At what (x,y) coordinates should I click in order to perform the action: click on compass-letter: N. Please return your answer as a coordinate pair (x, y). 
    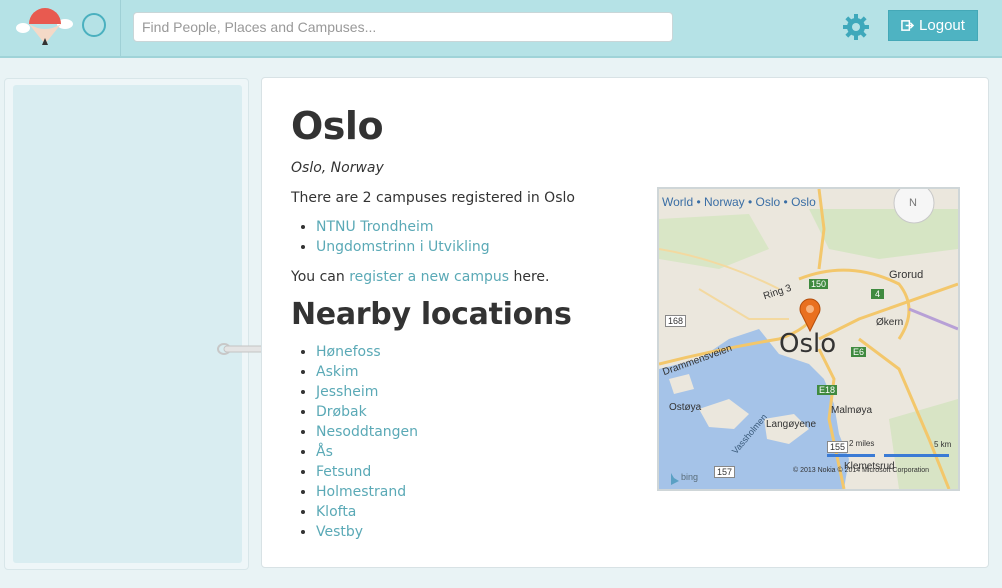
    Looking at the image, I should click on (913, 203).